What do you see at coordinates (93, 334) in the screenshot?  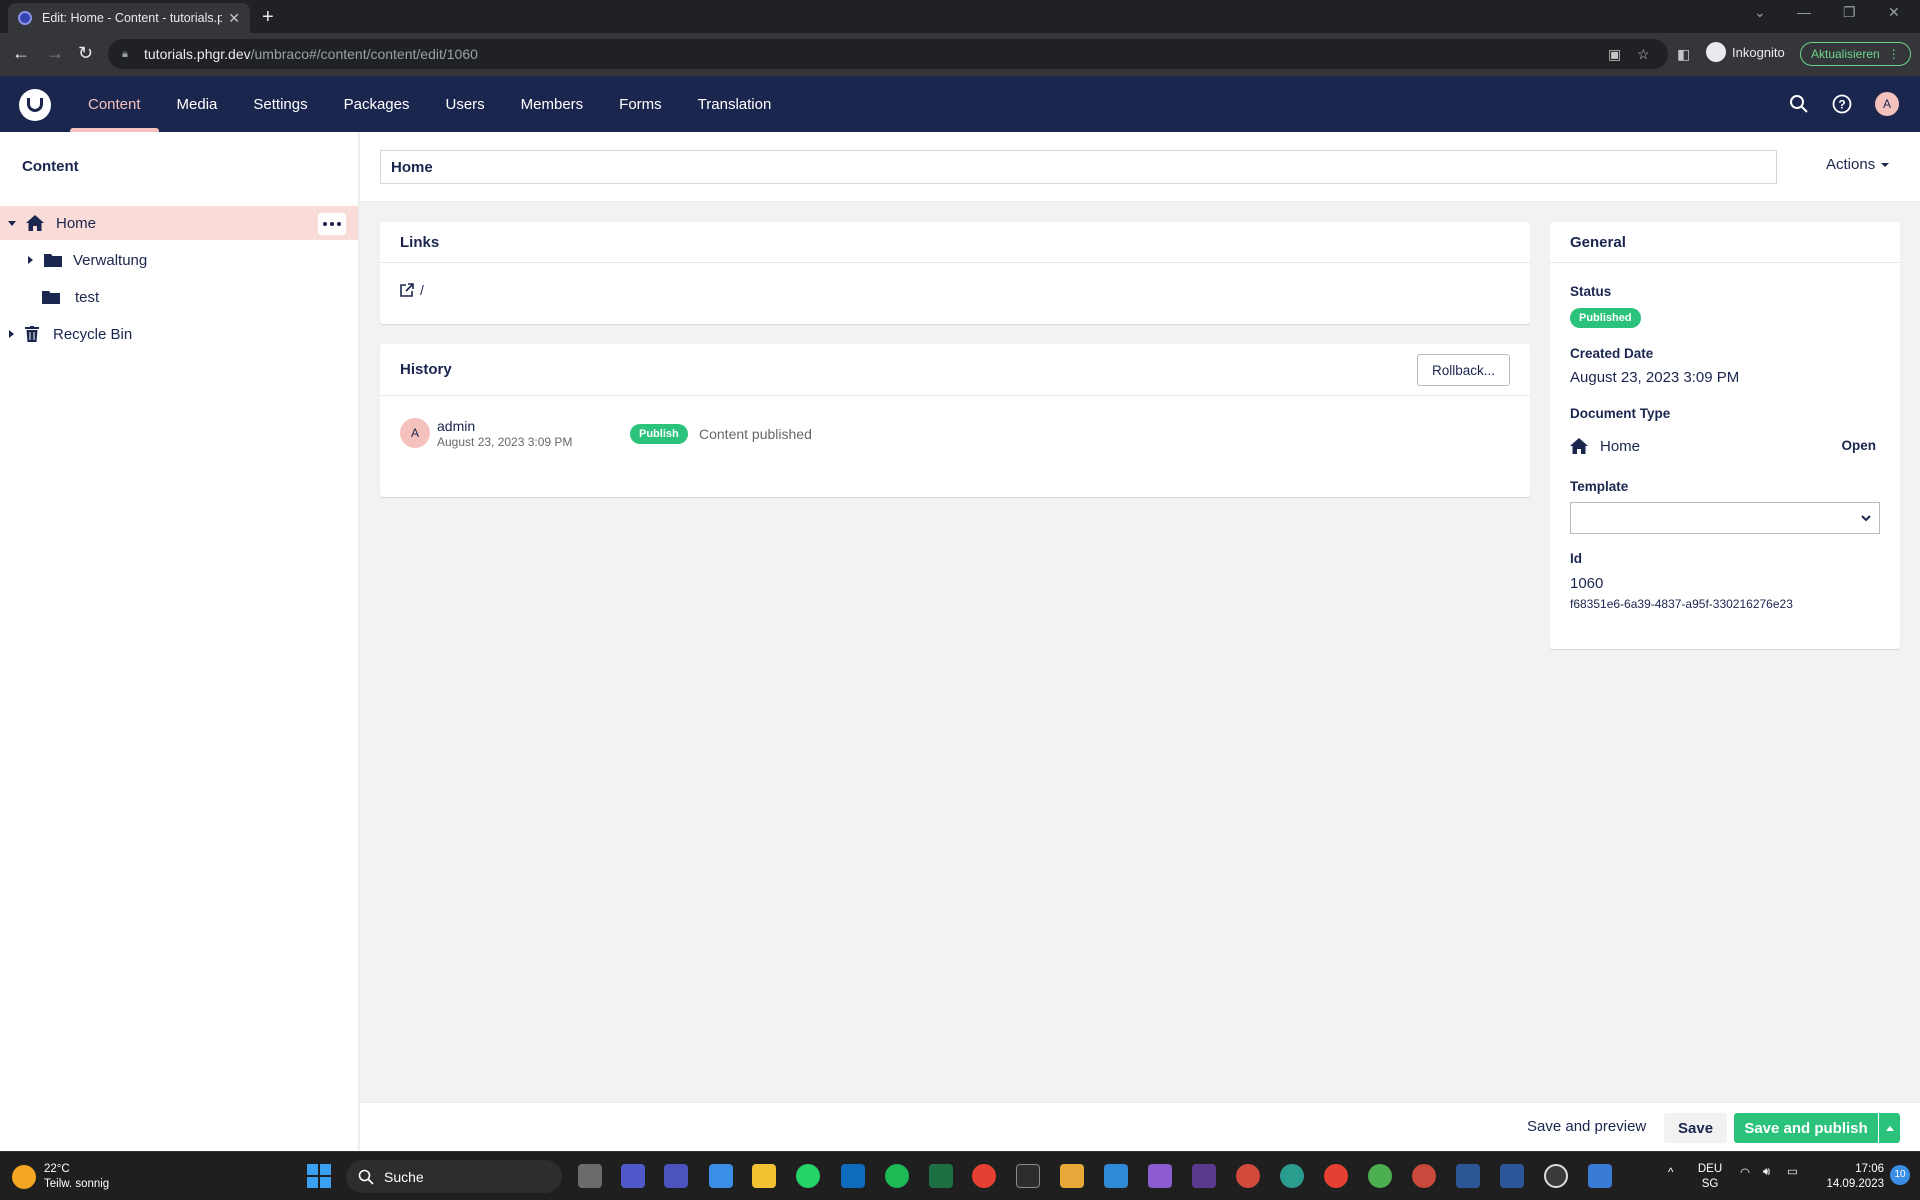 I see `tree-item-label: Recycle Bin` at bounding box center [93, 334].